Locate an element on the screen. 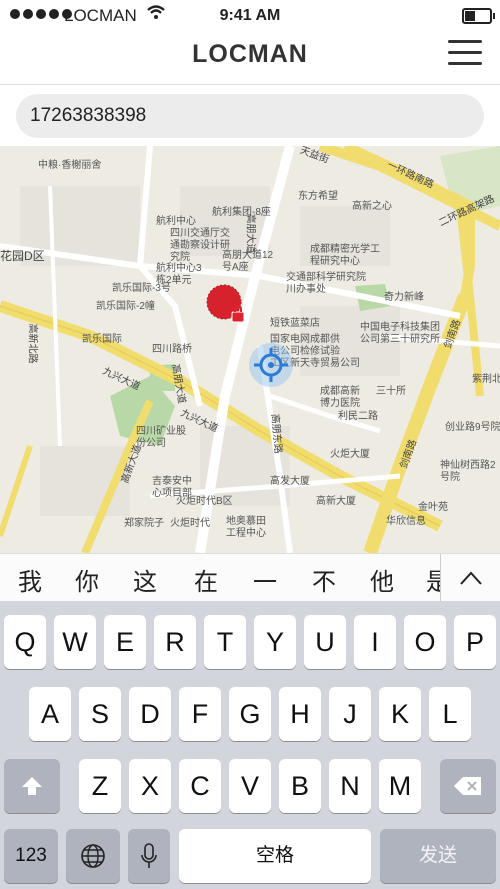 The height and width of the screenshot is (889, 500). status-time: 9:41 AM is located at coordinates (250, 15).